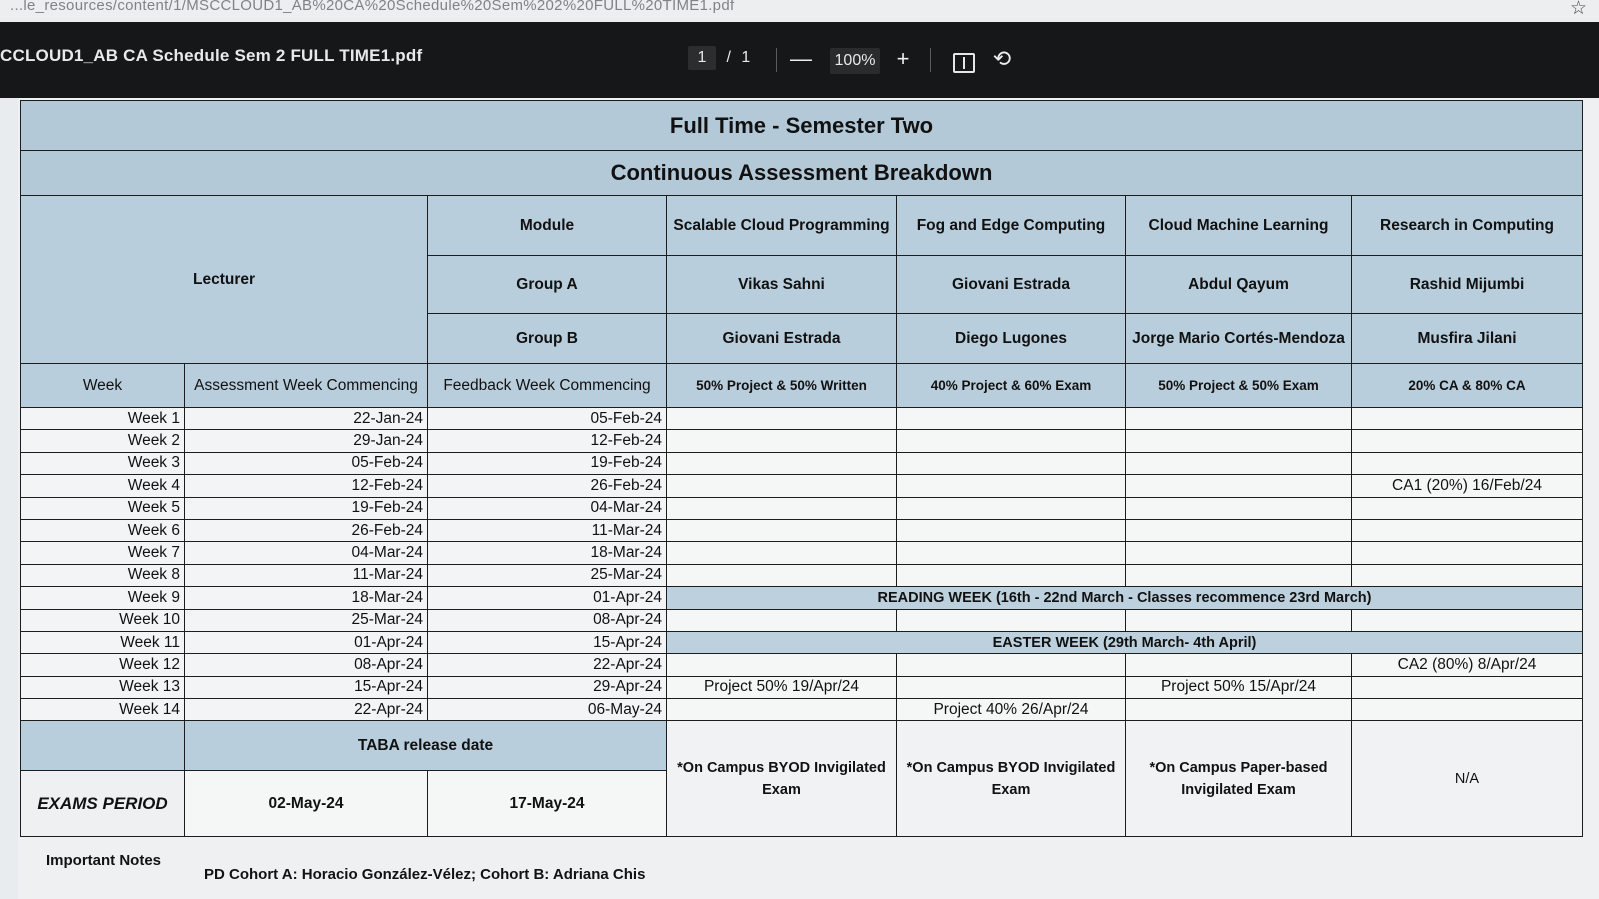 The image size is (1599, 899). Describe the element at coordinates (102, 441) in the screenshot. I see `week-number: Week 2` at that location.